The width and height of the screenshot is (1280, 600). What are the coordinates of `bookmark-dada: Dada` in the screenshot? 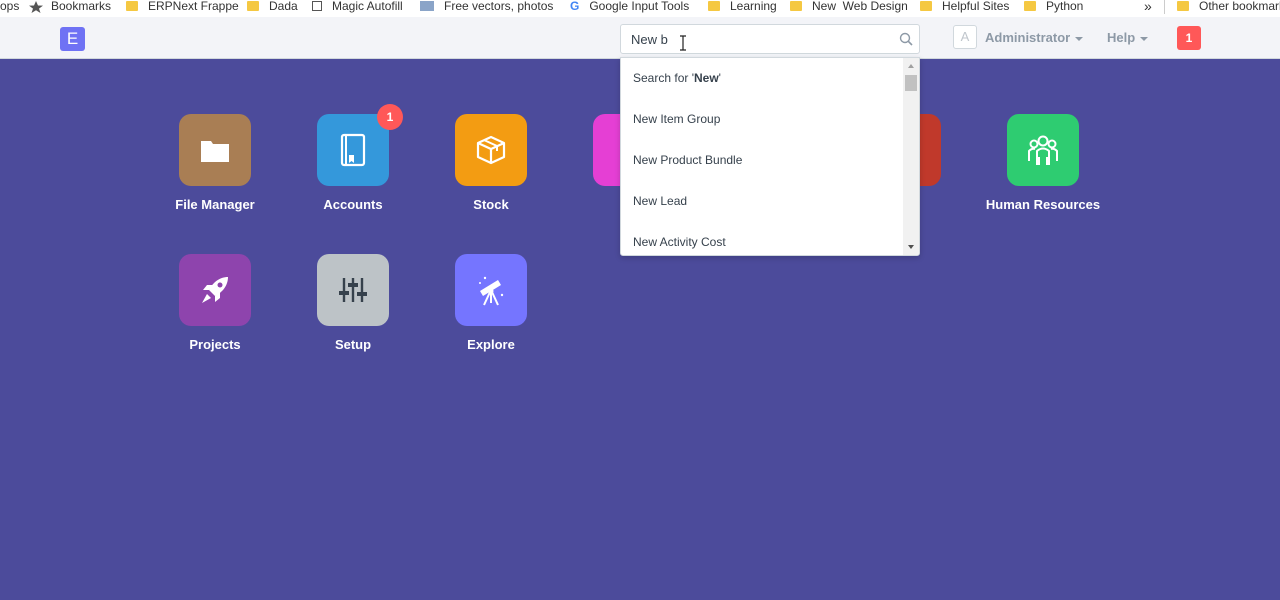 It's located at (272, 7).